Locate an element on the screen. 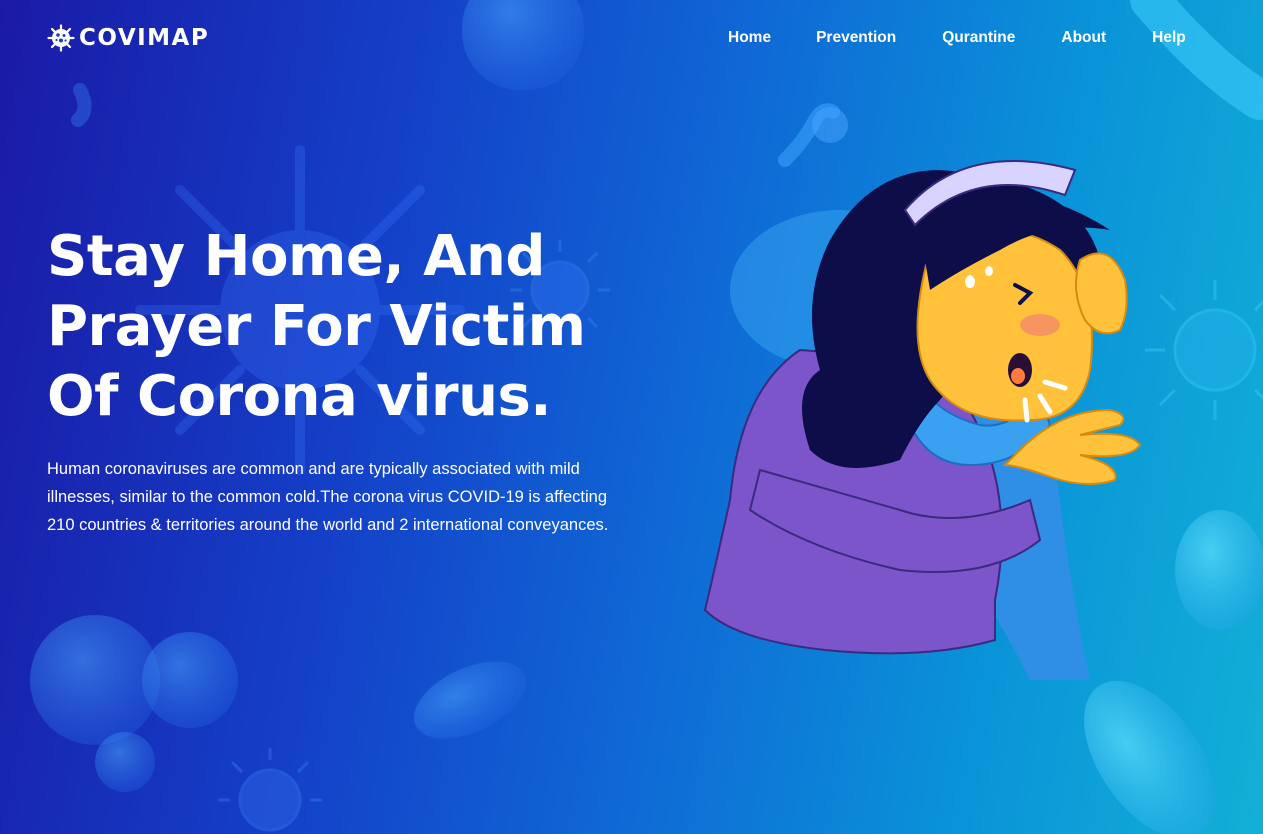 This screenshot has width=1263, height=834. main-nav: Home Prevention Qurantine About Help is located at coordinates (957, 38).